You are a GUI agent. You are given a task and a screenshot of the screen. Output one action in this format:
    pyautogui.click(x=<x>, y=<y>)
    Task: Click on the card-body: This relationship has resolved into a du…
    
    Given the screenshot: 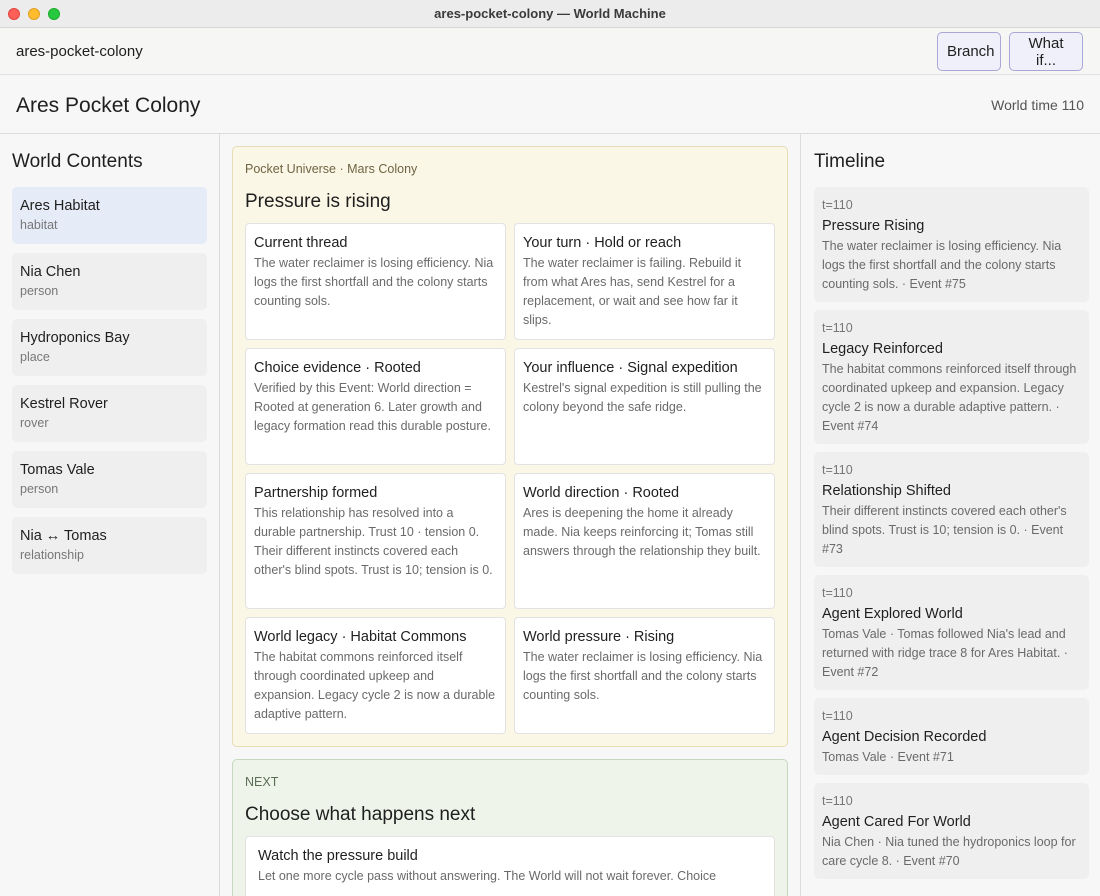 What is the action you would take?
    pyautogui.click(x=373, y=541)
    